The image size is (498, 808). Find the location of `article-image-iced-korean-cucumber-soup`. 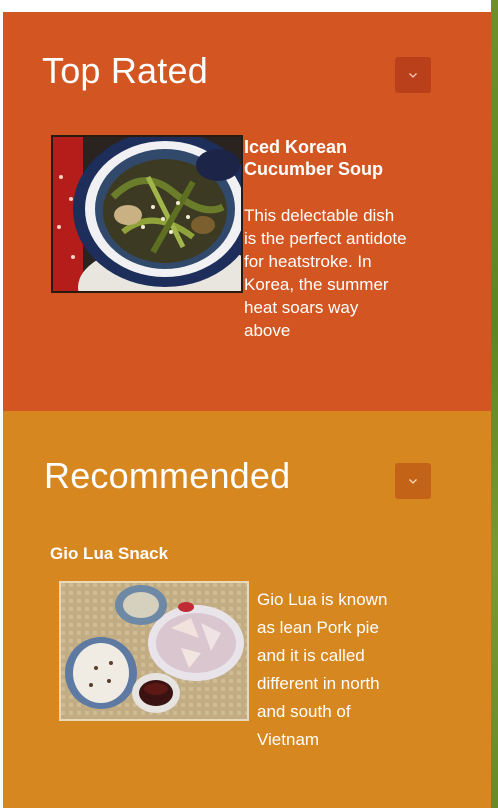

article-image-iced-korean-cucumber-soup is located at coordinates (147, 214).